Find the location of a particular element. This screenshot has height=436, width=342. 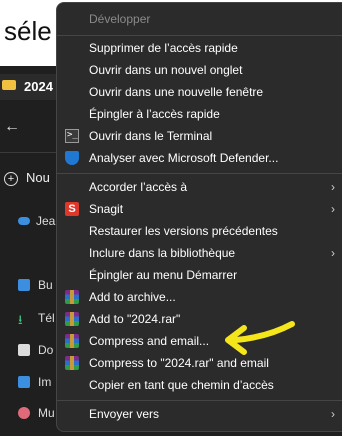

folder-icon is located at coordinates (9, 85).